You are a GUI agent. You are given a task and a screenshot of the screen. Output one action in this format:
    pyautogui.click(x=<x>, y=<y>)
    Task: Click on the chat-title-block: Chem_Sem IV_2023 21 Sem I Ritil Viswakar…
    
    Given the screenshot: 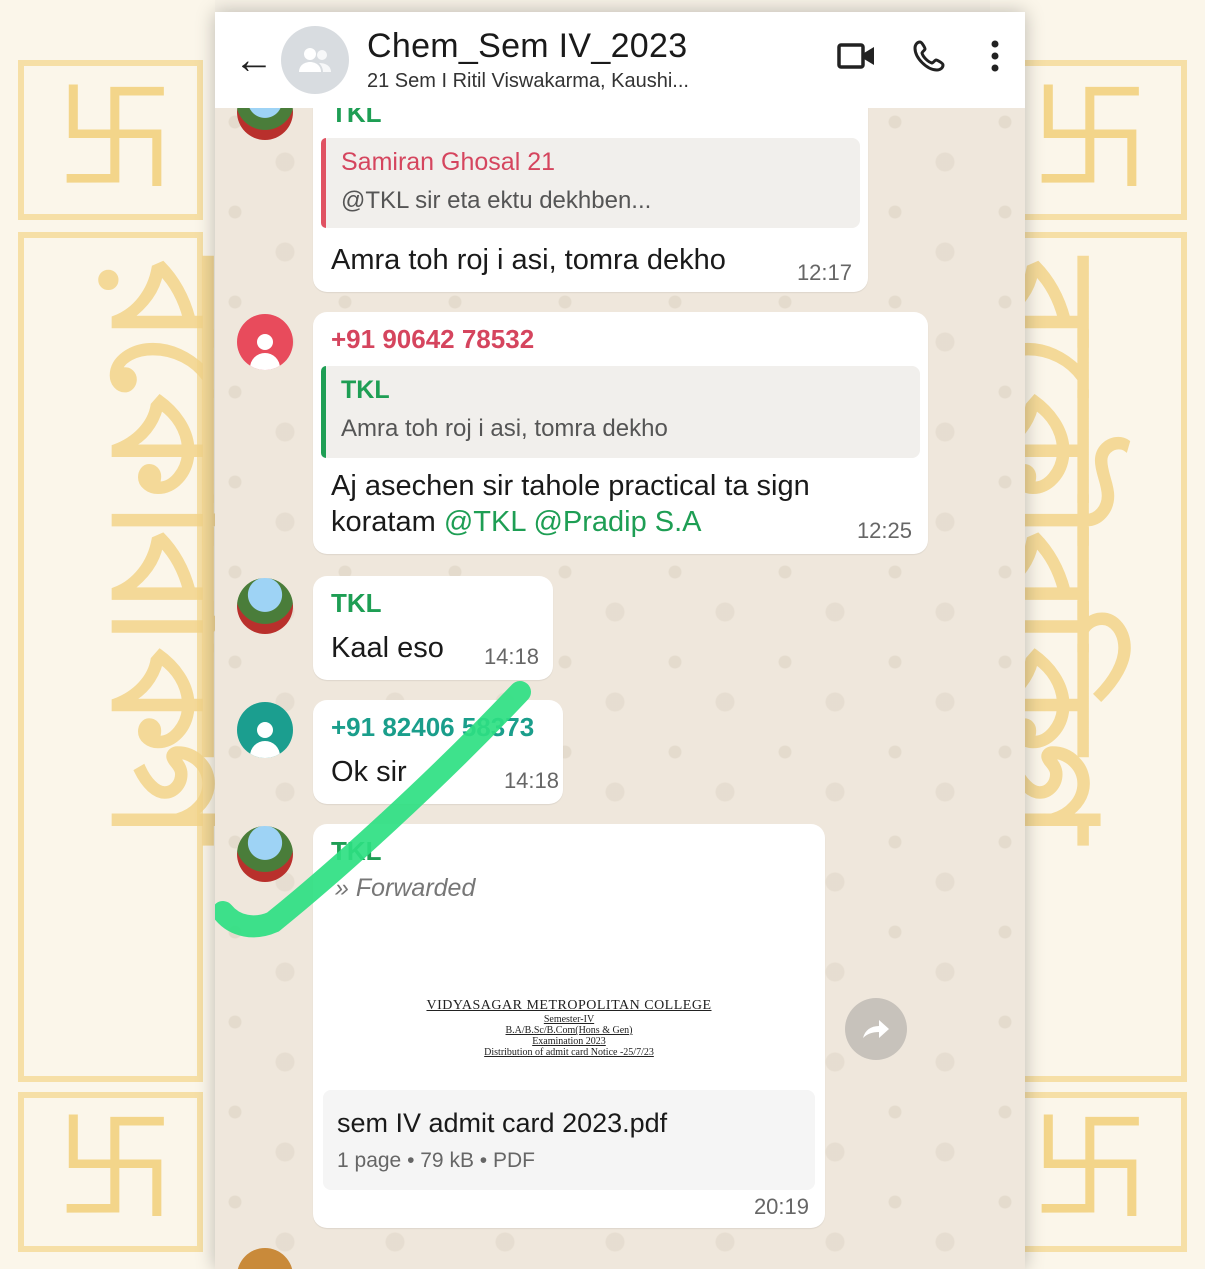 What is the action you would take?
    pyautogui.click(x=594, y=60)
    